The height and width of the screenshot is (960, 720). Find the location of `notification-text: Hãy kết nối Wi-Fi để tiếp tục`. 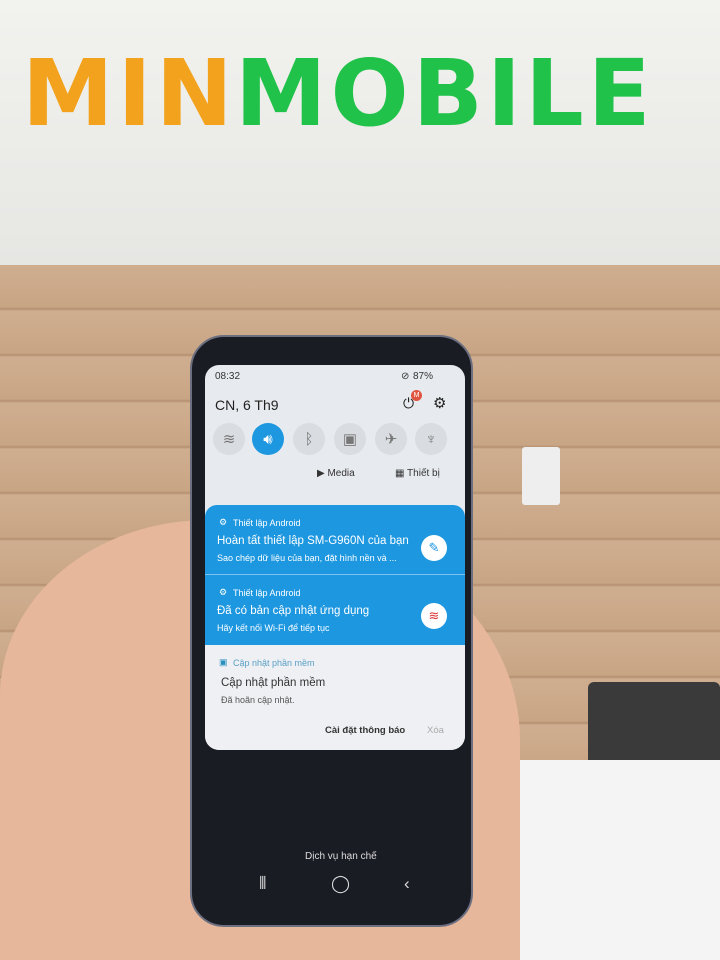

notification-text: Hãy kết nối Wi-Fi để tiếp tục is located at coordinates (273, 628).